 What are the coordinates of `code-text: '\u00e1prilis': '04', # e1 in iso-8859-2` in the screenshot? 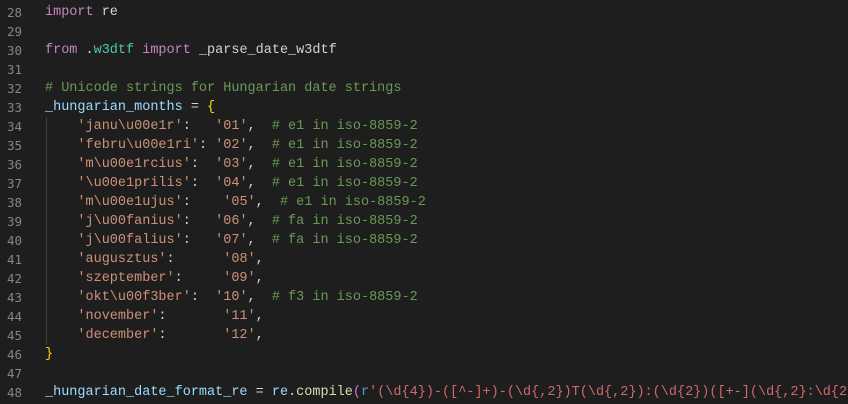 It's located at (231, 183).